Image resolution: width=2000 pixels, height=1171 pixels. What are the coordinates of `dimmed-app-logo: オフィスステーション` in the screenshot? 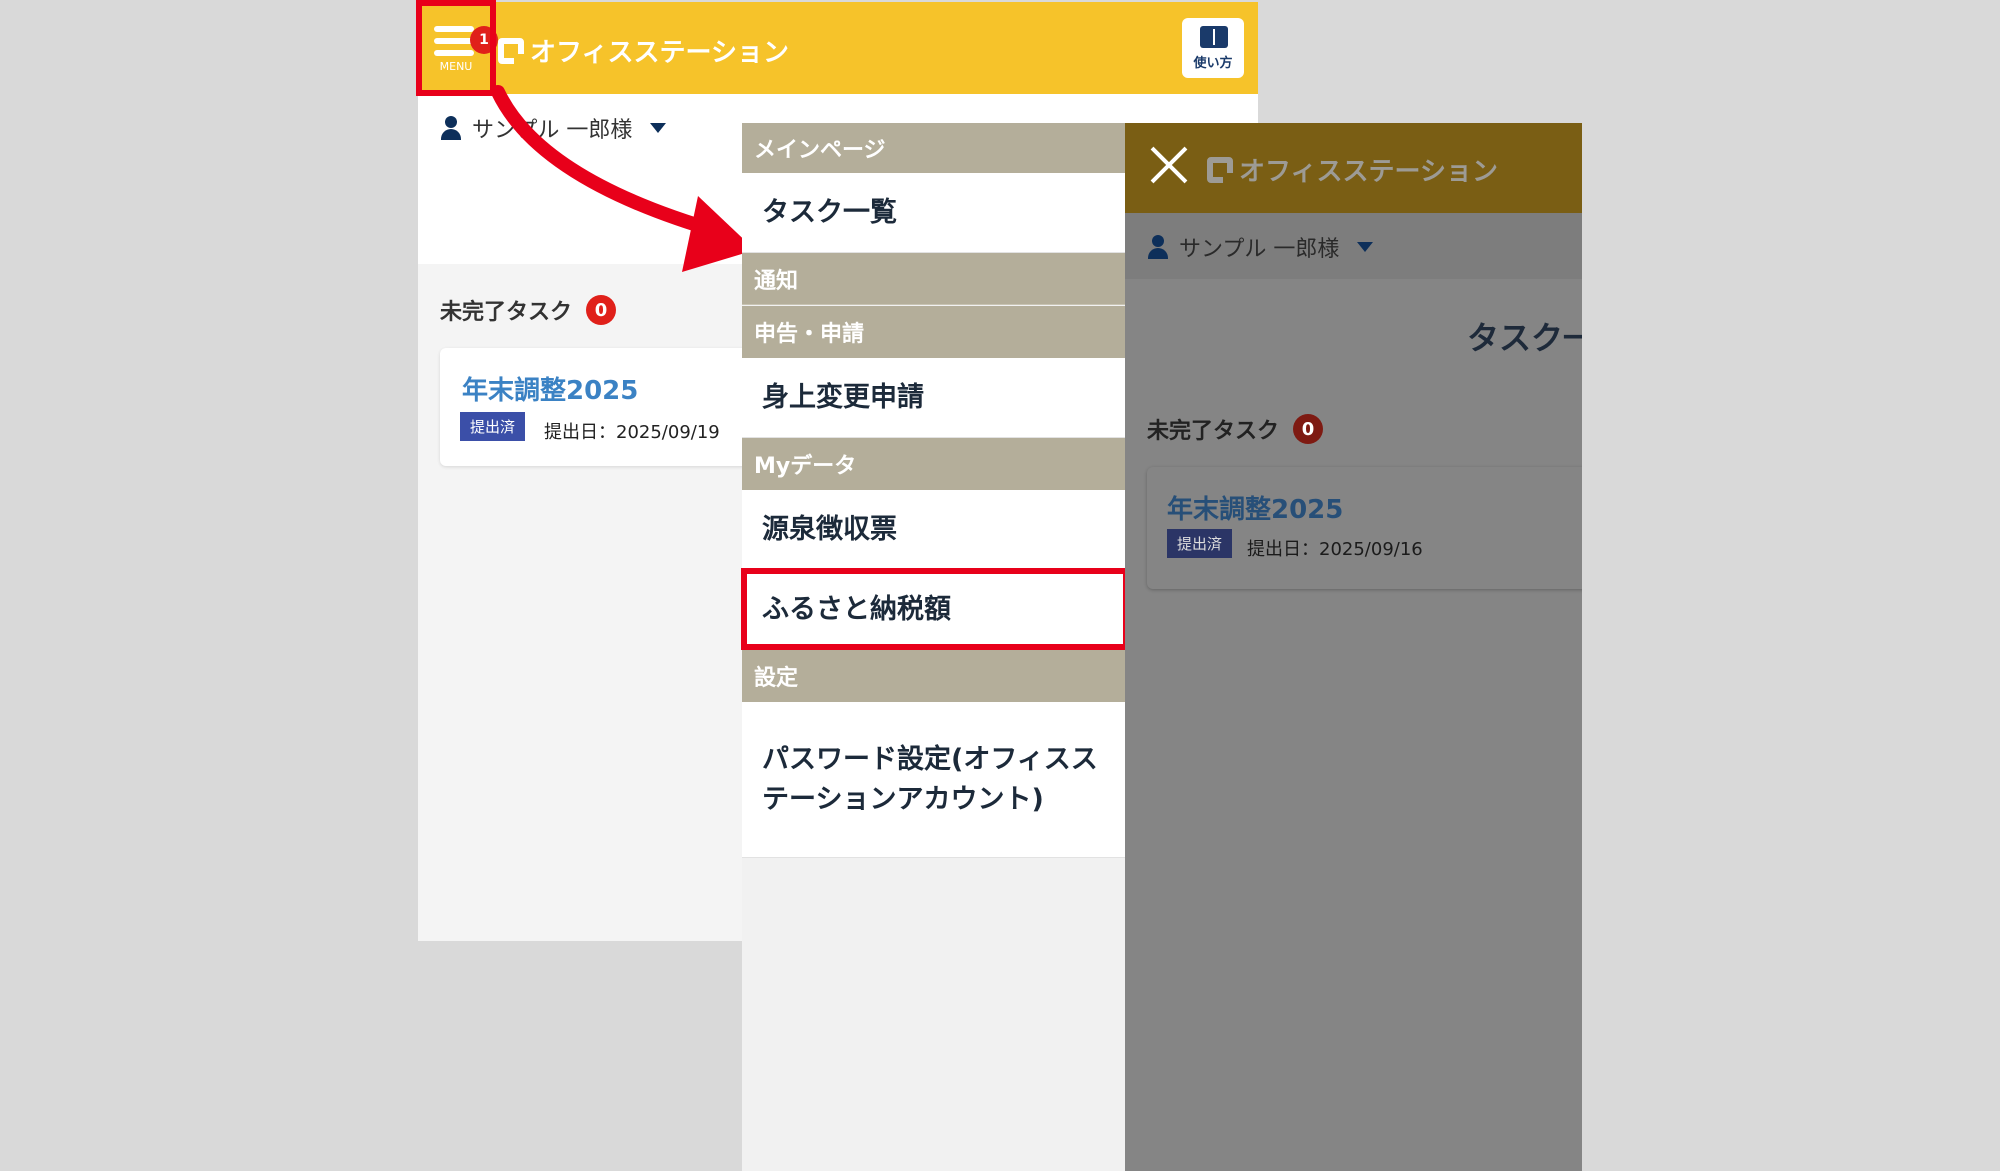 It's located at (1352, 169).